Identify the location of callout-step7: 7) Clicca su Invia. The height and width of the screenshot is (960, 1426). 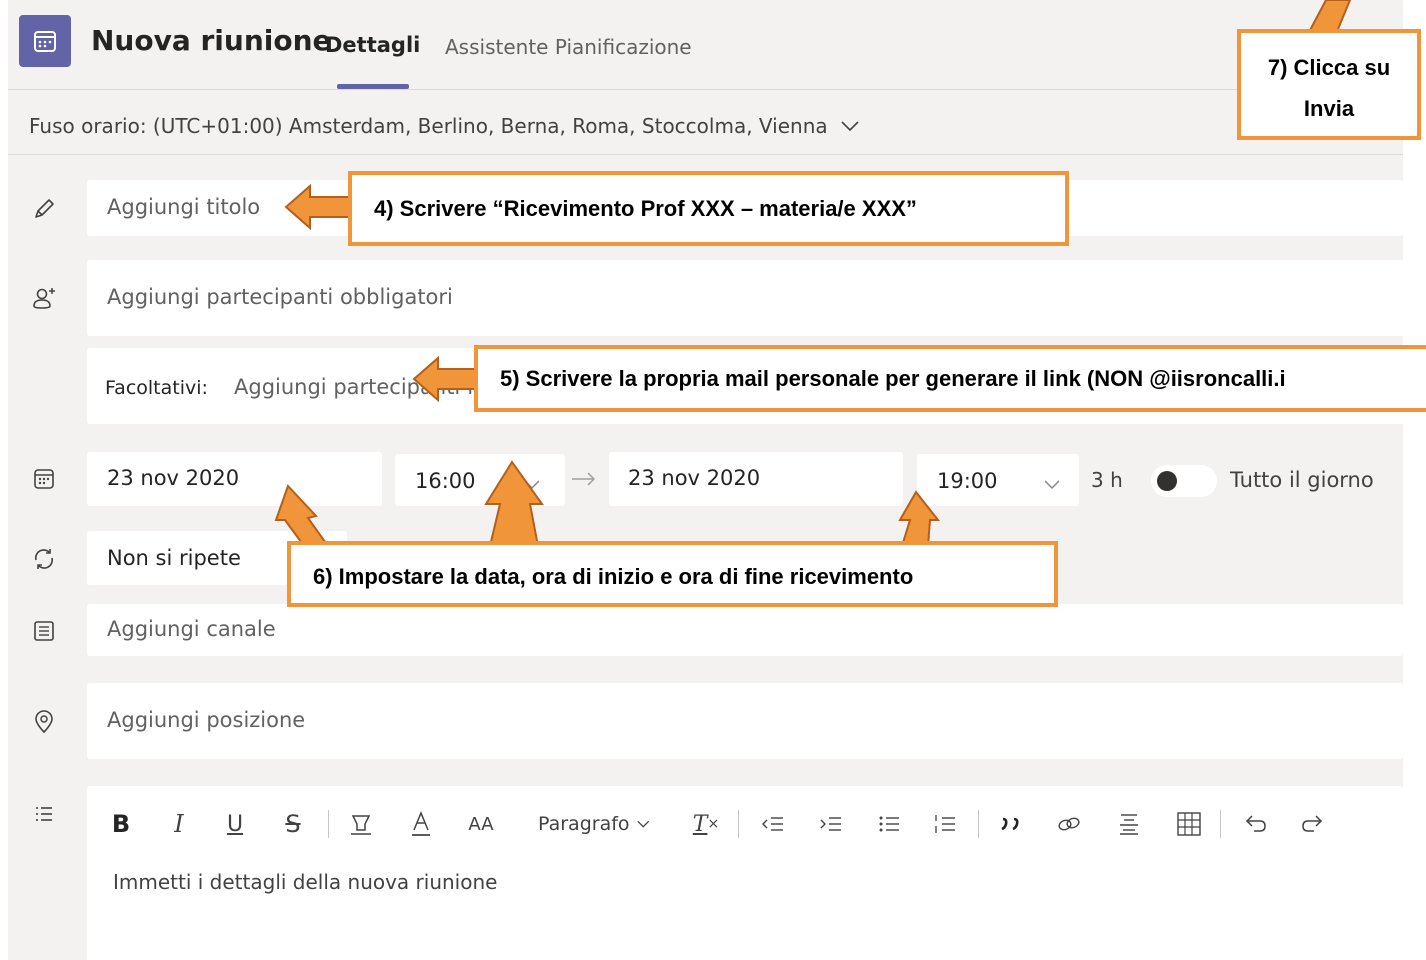
(1329, 84).